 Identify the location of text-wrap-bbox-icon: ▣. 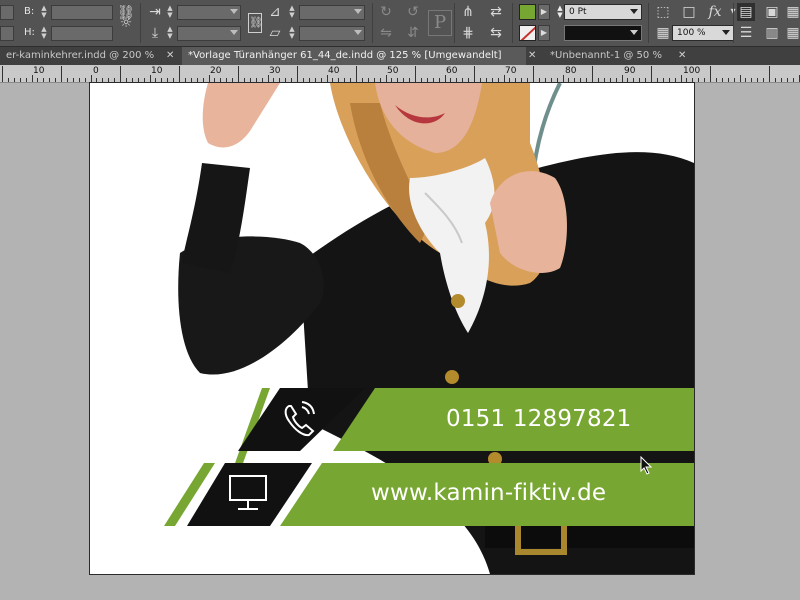
(772, 12).